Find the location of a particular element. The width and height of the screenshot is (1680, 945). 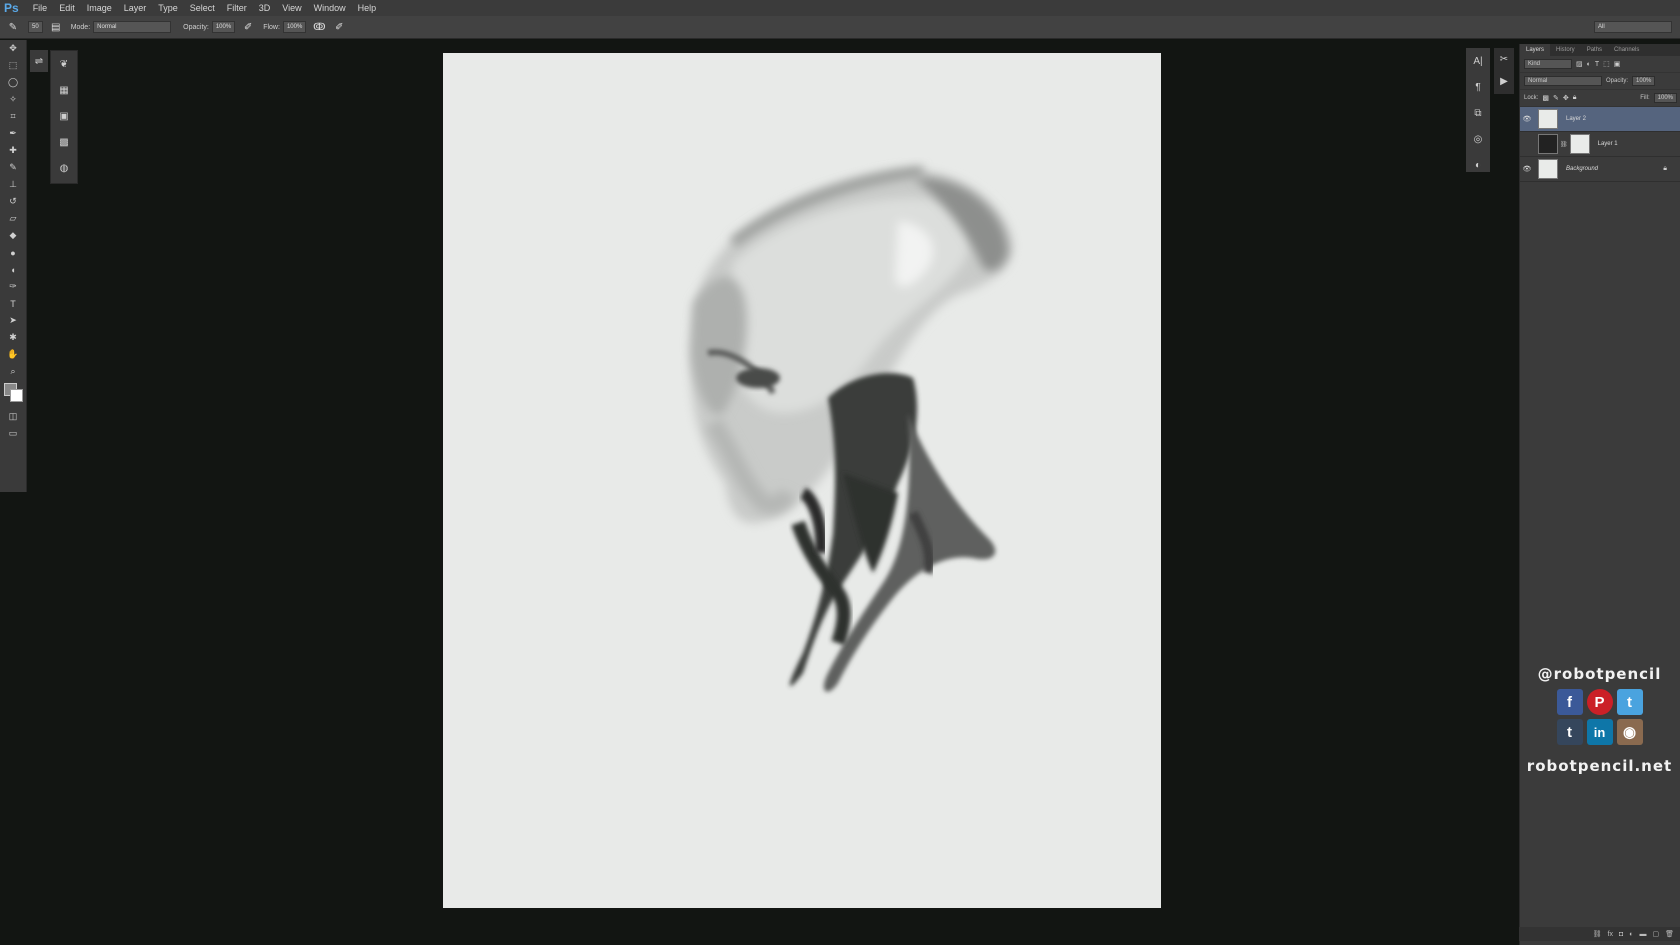

magic-wand-tool-icon: ✧ is located at coordinates (13, 99).